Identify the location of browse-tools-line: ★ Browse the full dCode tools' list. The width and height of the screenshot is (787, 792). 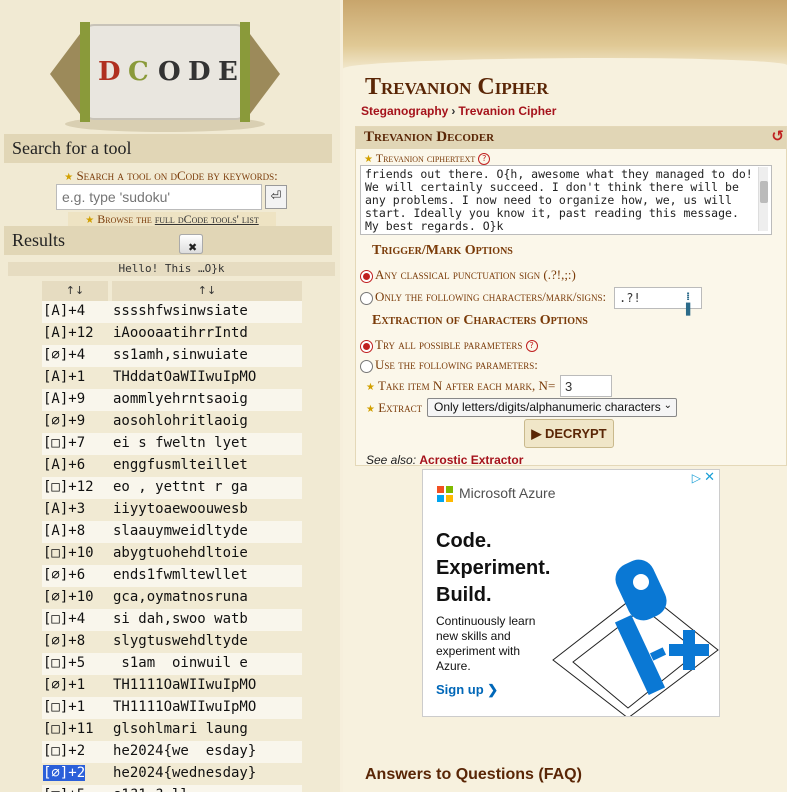
(172, 219).